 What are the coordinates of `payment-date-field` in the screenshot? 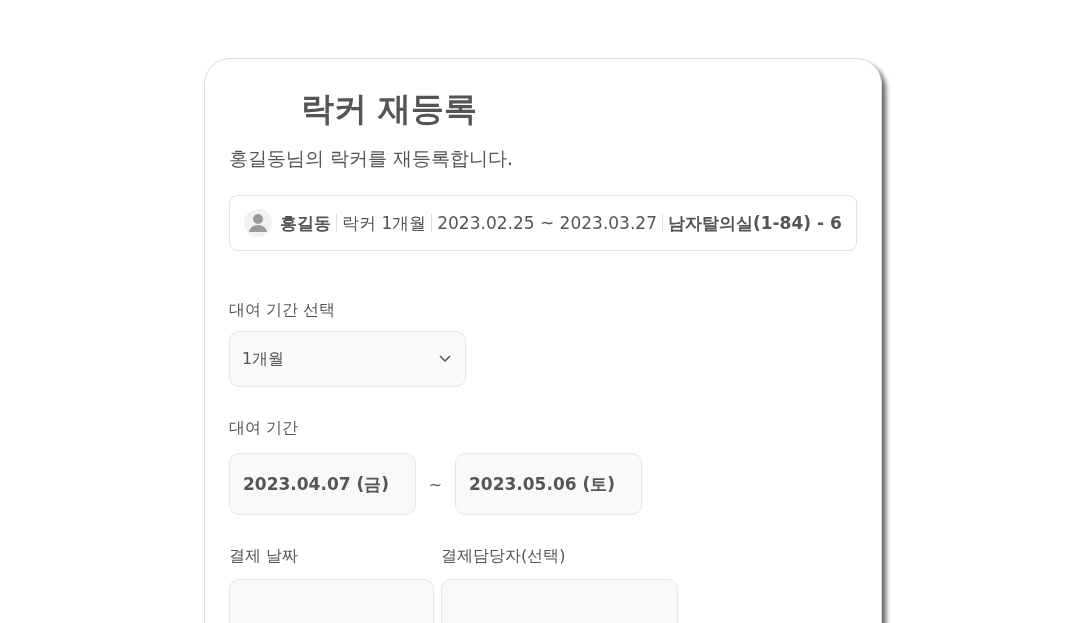 It's located at (331, 601).